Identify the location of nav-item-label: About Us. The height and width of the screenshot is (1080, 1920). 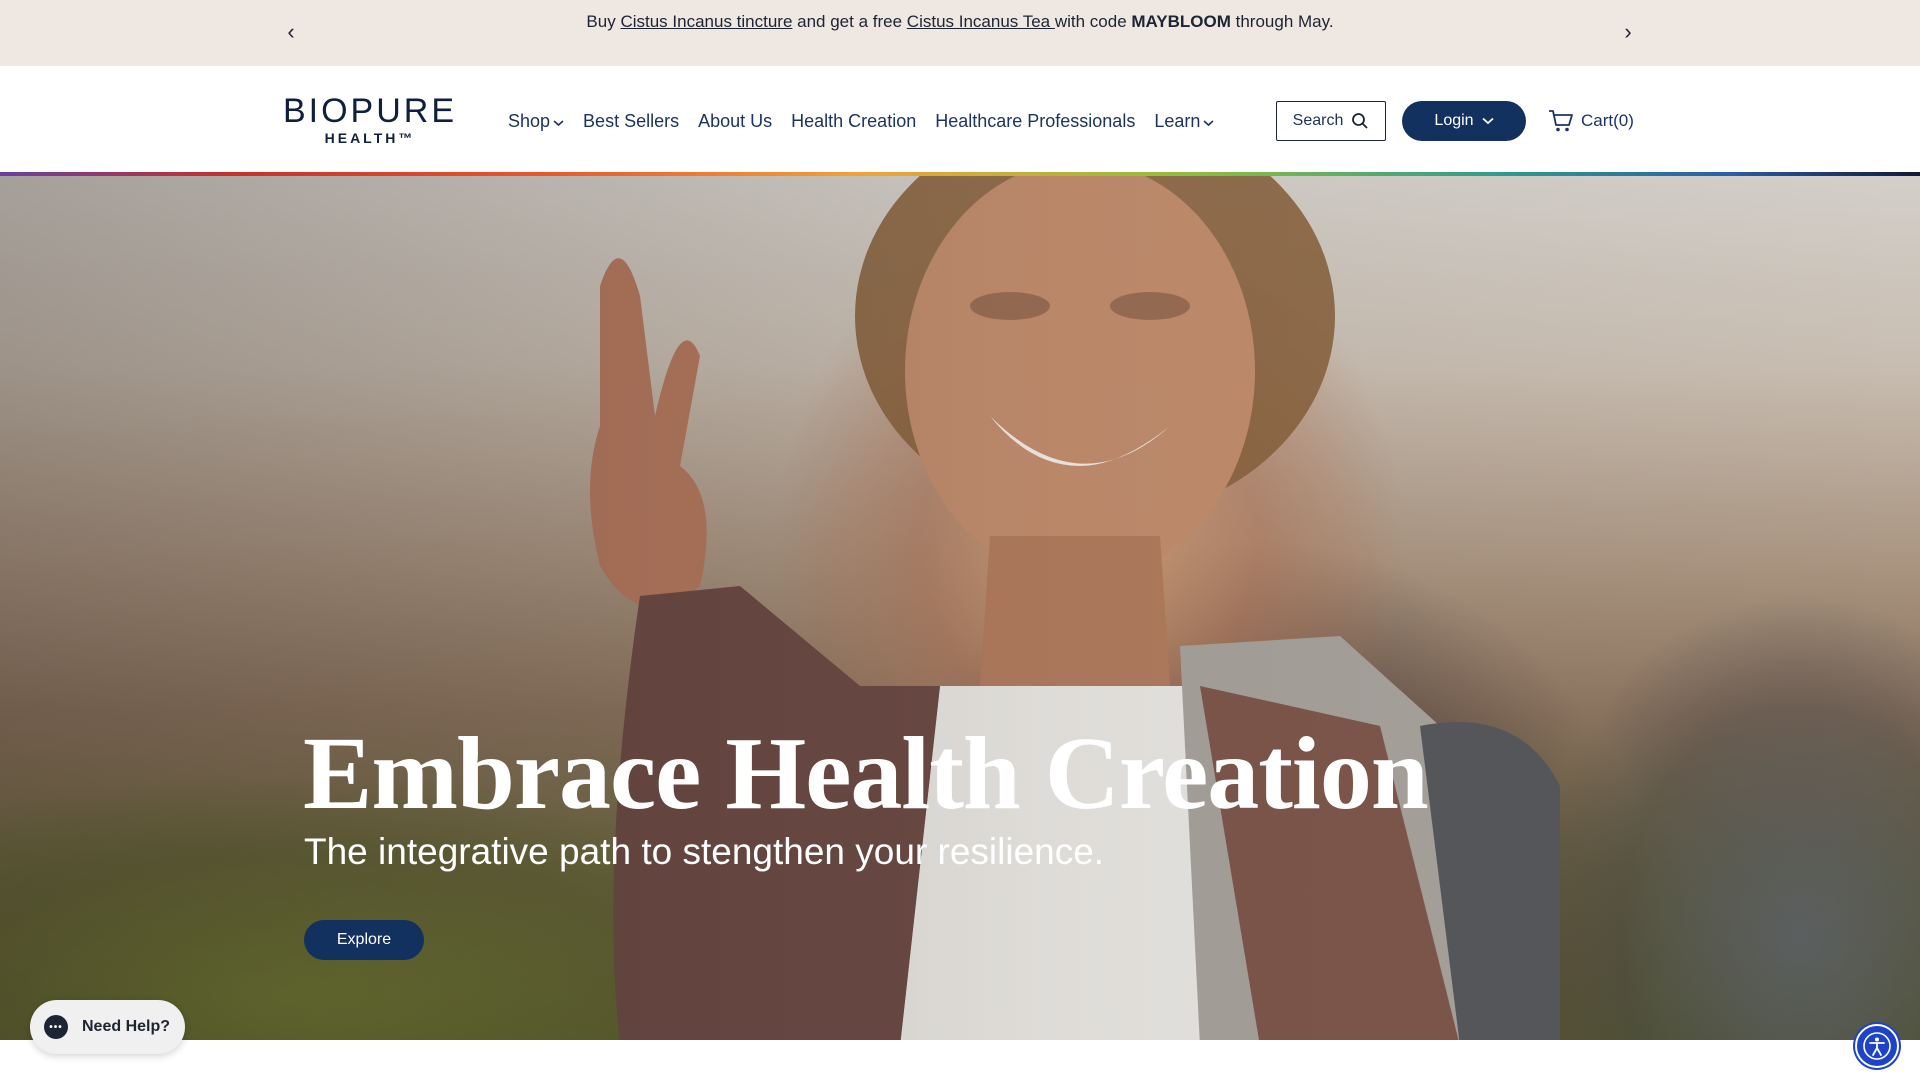
(735, 120).